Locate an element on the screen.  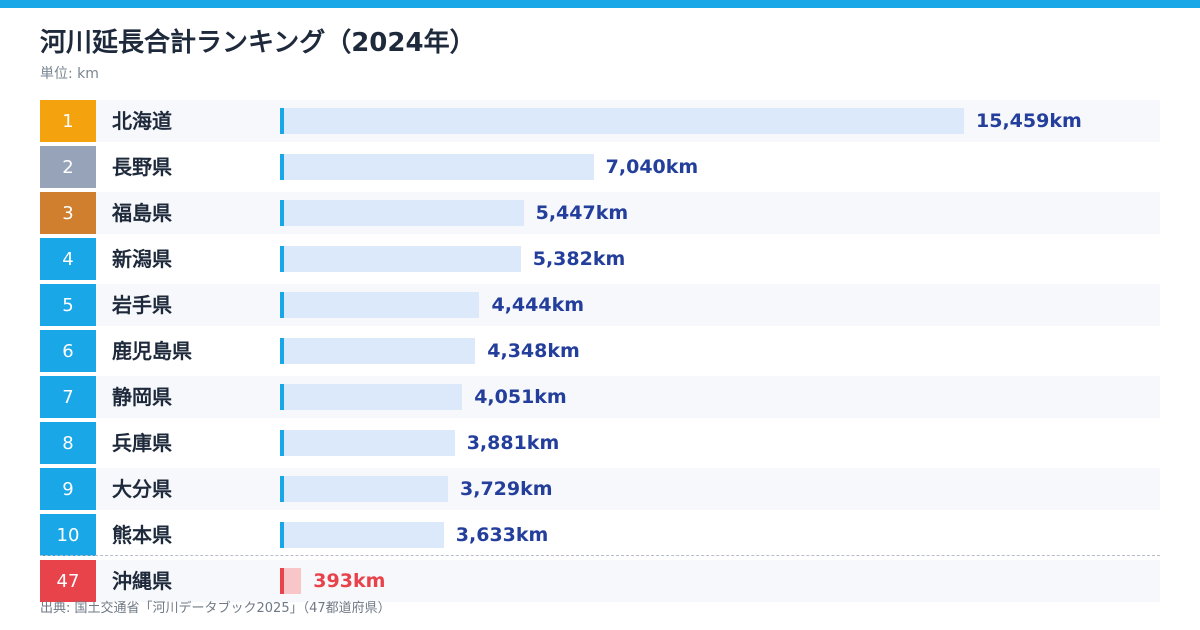
prefecture-name: 北海道 is located at coordinates (142, 121).